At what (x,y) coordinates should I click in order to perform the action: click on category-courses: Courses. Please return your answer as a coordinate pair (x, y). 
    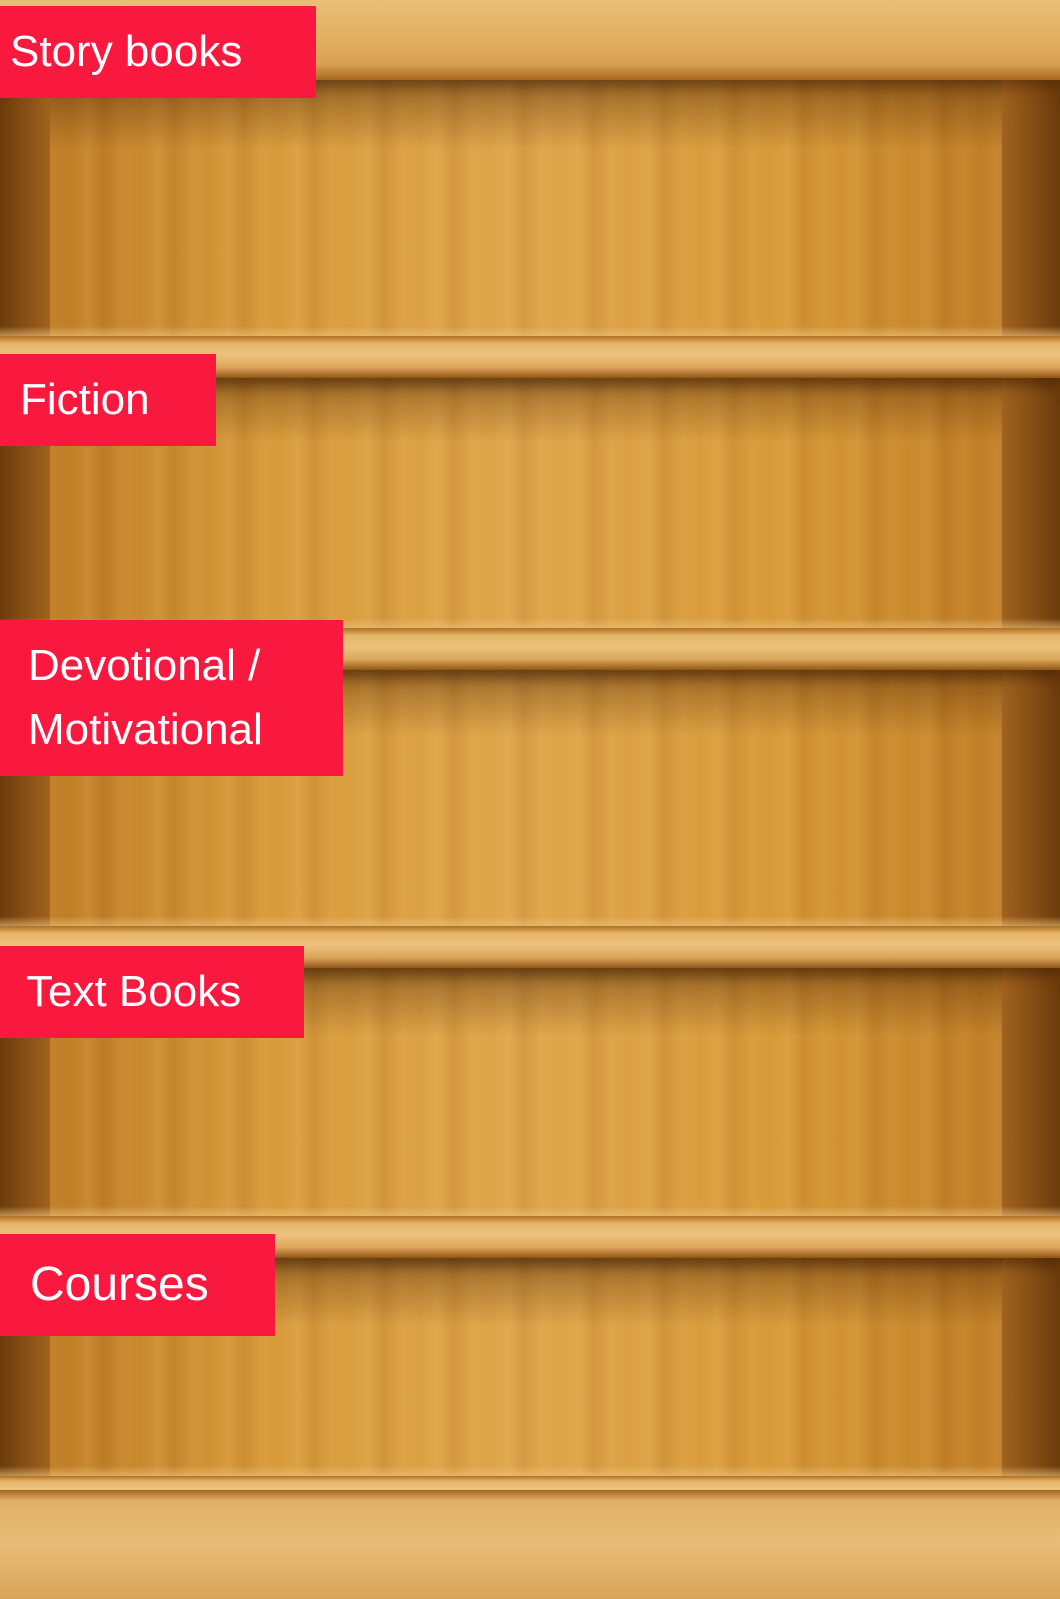
    Looking at the image, I should click on (137, 1285).